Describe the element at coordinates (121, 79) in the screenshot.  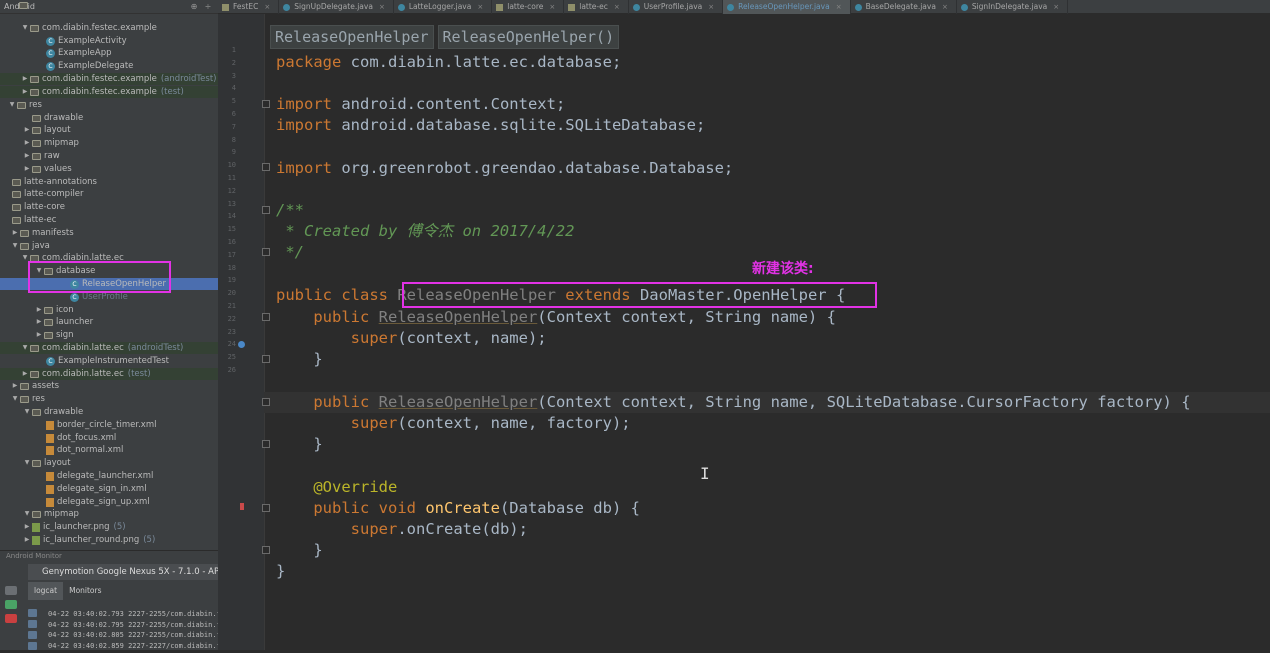
I see `tree-item: ▶ com.diabin.festec.example (androidTest)` at that location.